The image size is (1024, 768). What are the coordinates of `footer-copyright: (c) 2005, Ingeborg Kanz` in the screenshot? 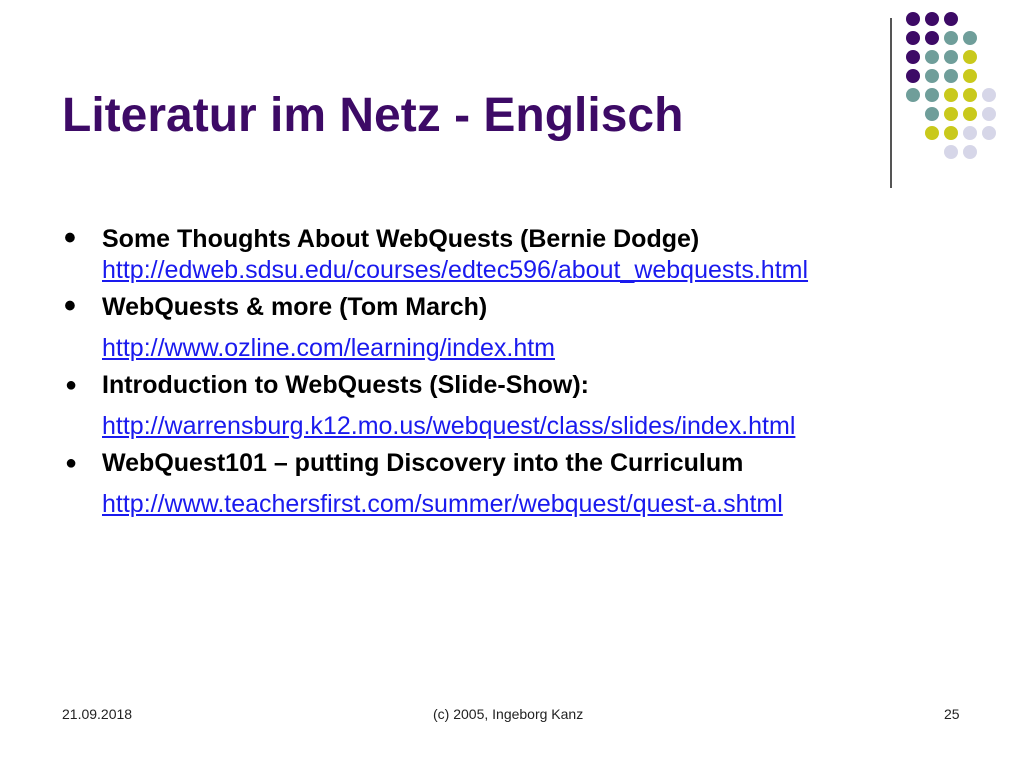 It's located at (508, 714).